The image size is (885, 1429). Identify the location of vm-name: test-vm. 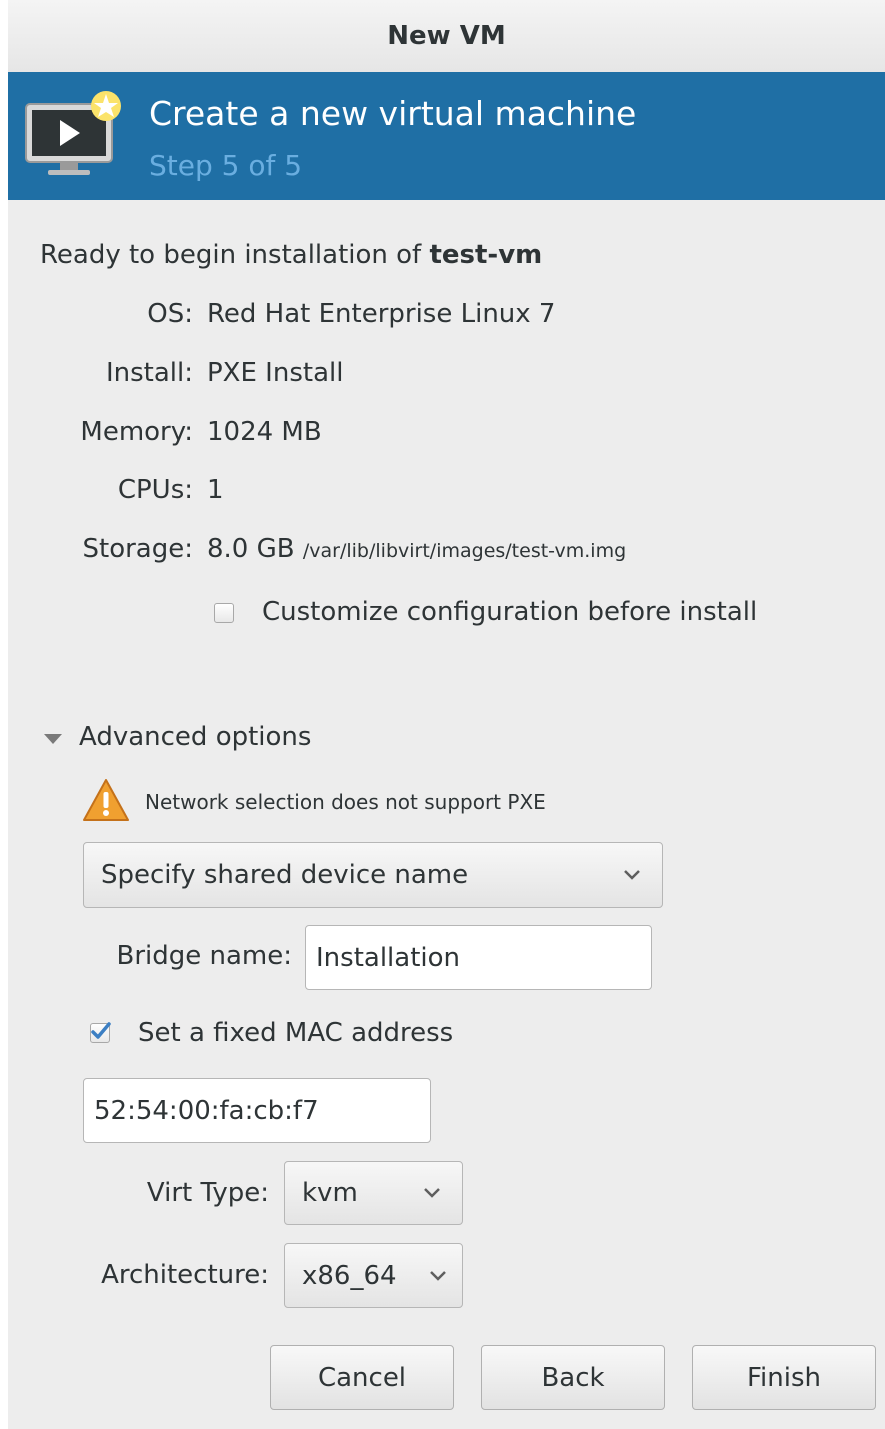
(486, 255).